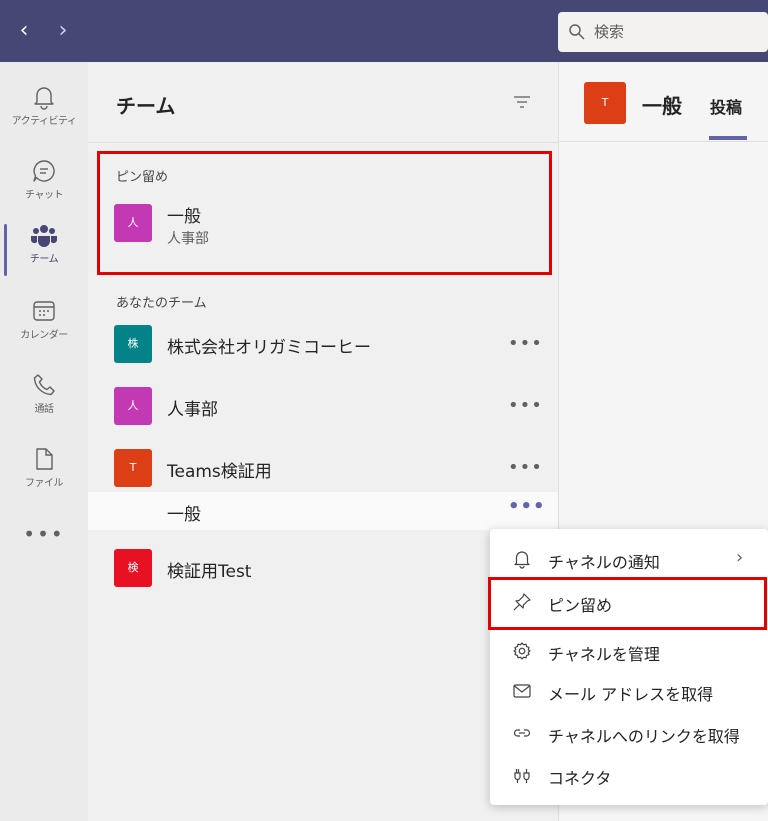 The width and height of the screenshot is (768, 821). What do you see at coordinates (44, 195) in the screenshot?
I see `rail-label-chat: チャット` at bounding box center [44, 195].